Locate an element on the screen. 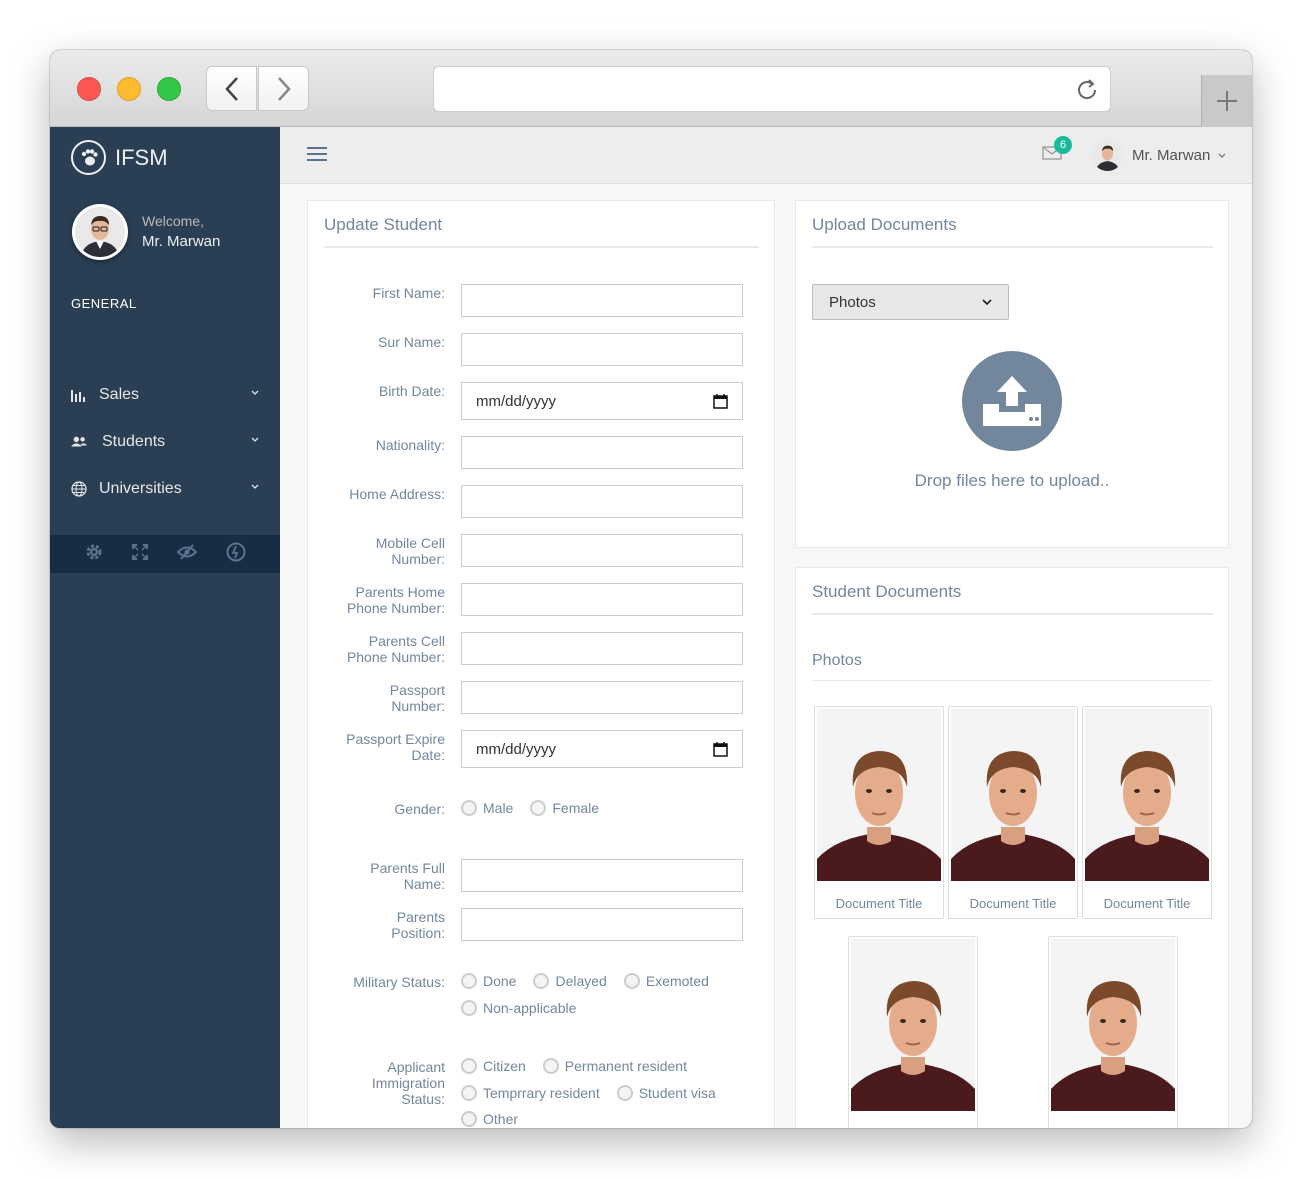 The width and height of the screenshot is (1302, 1178). label-first-name: First Name: is located at coordinates (408, 293).